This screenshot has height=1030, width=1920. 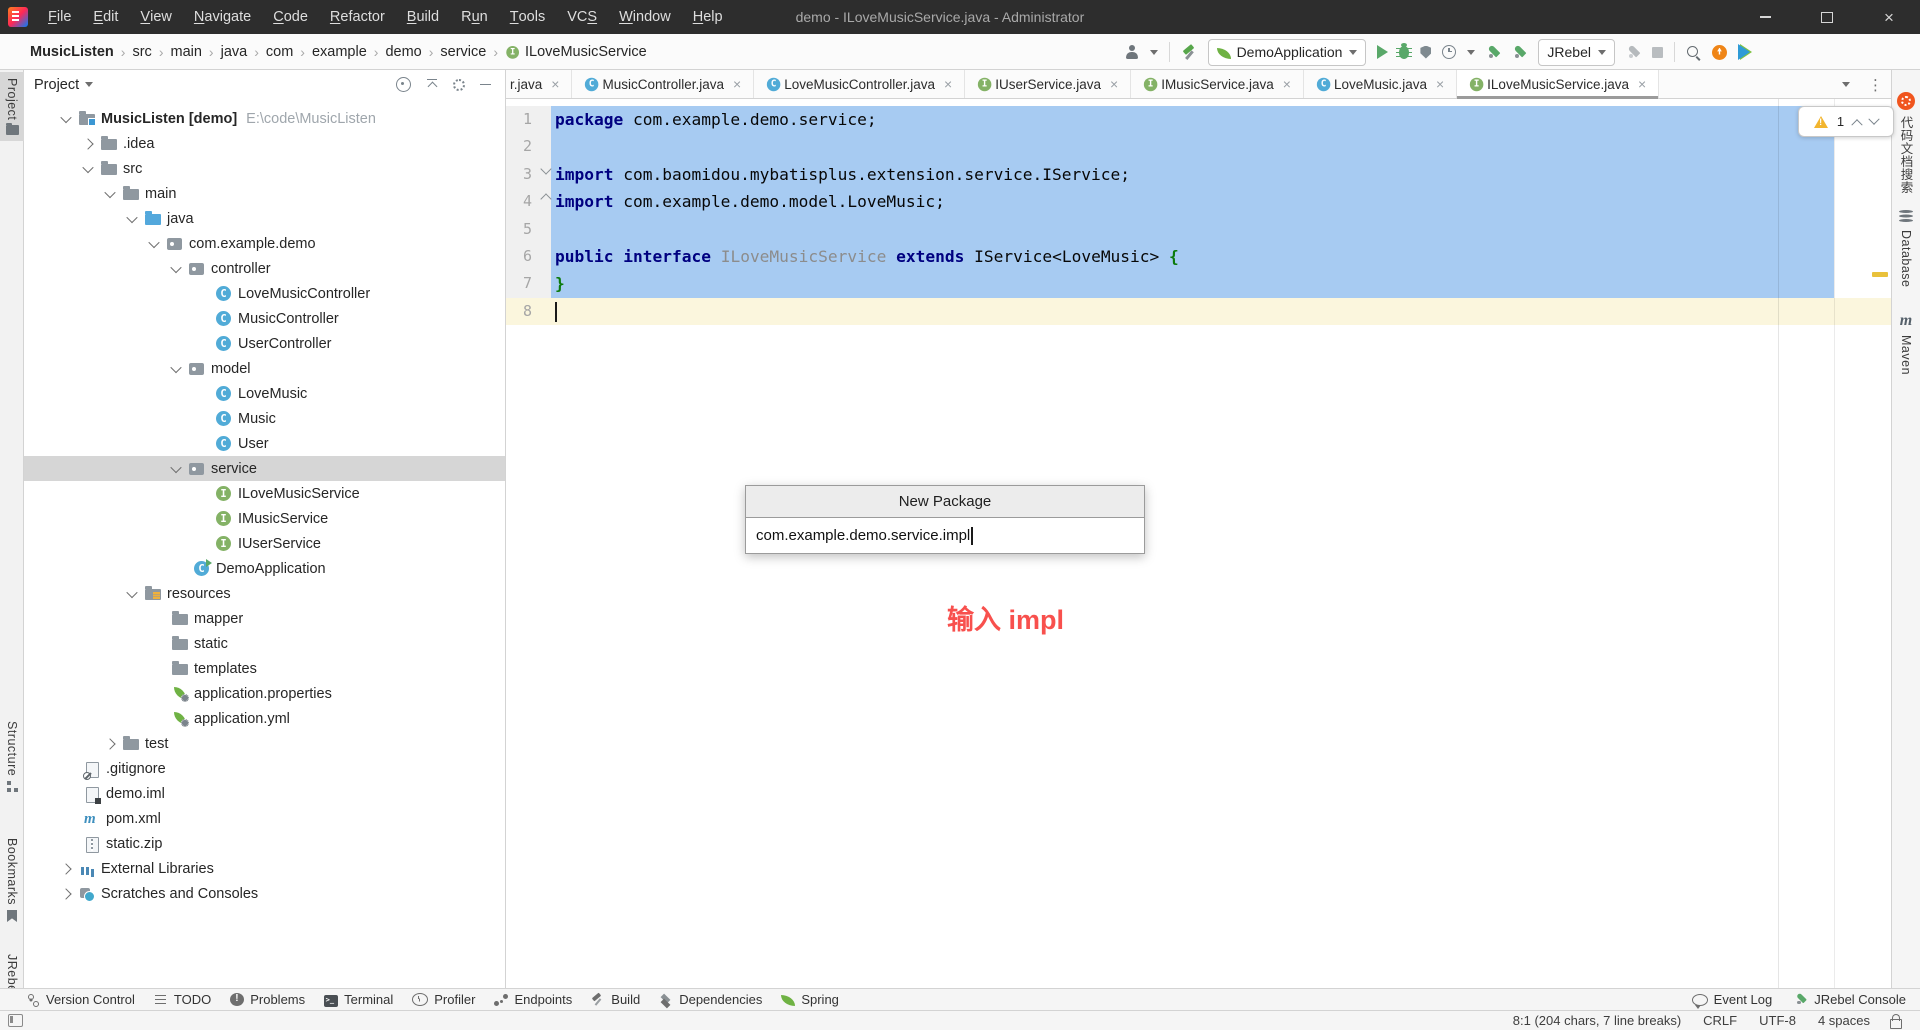 I want to click on tool-window-button-spring: Spring, so click(x=810, y=999).